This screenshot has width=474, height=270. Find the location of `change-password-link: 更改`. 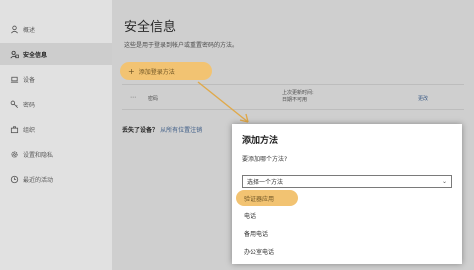

change-password-link: 更改 is located at coordinates (423, 98).